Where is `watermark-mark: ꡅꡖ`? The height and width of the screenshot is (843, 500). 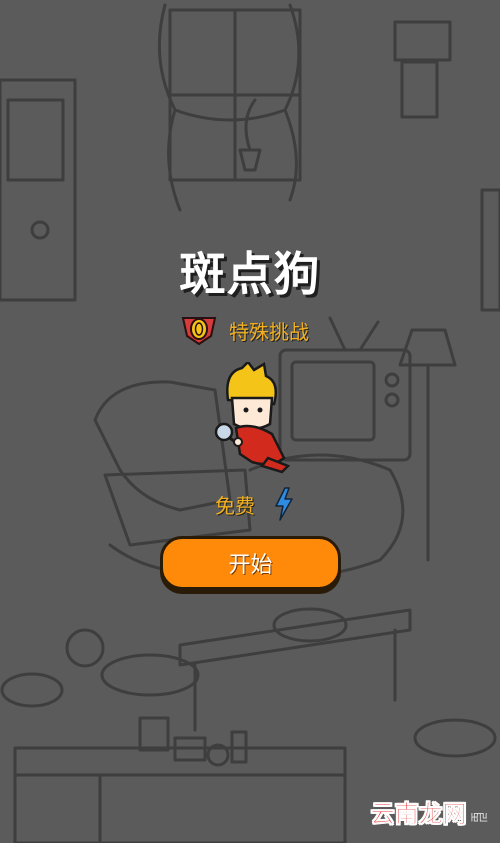 watermark-mark: ꡅꡖ is located at coordinates (479, 817).